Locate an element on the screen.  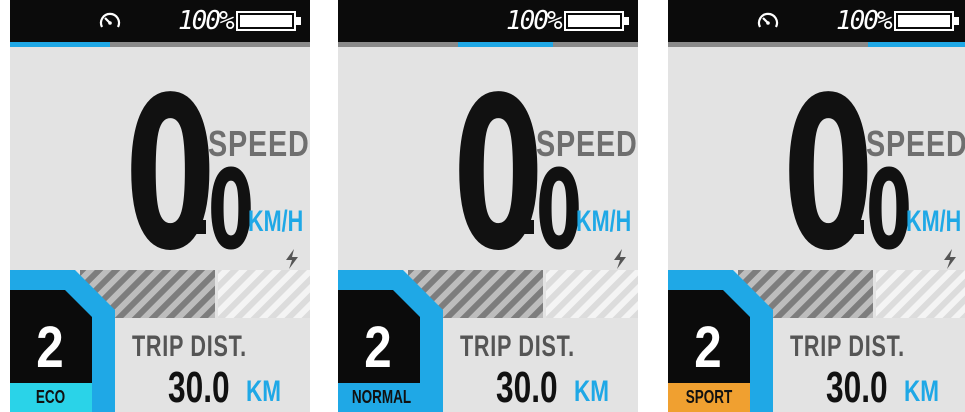
mode-label: NORMAL is located at coordinates (379, 397).